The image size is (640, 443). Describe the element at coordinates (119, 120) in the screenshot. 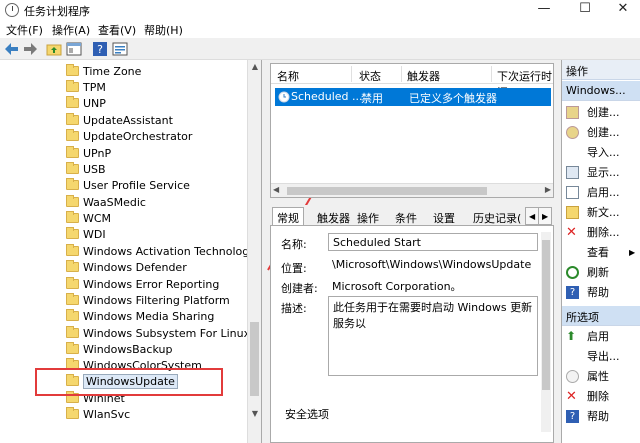

I see `tree-item: UpdateAssistant` at that location.